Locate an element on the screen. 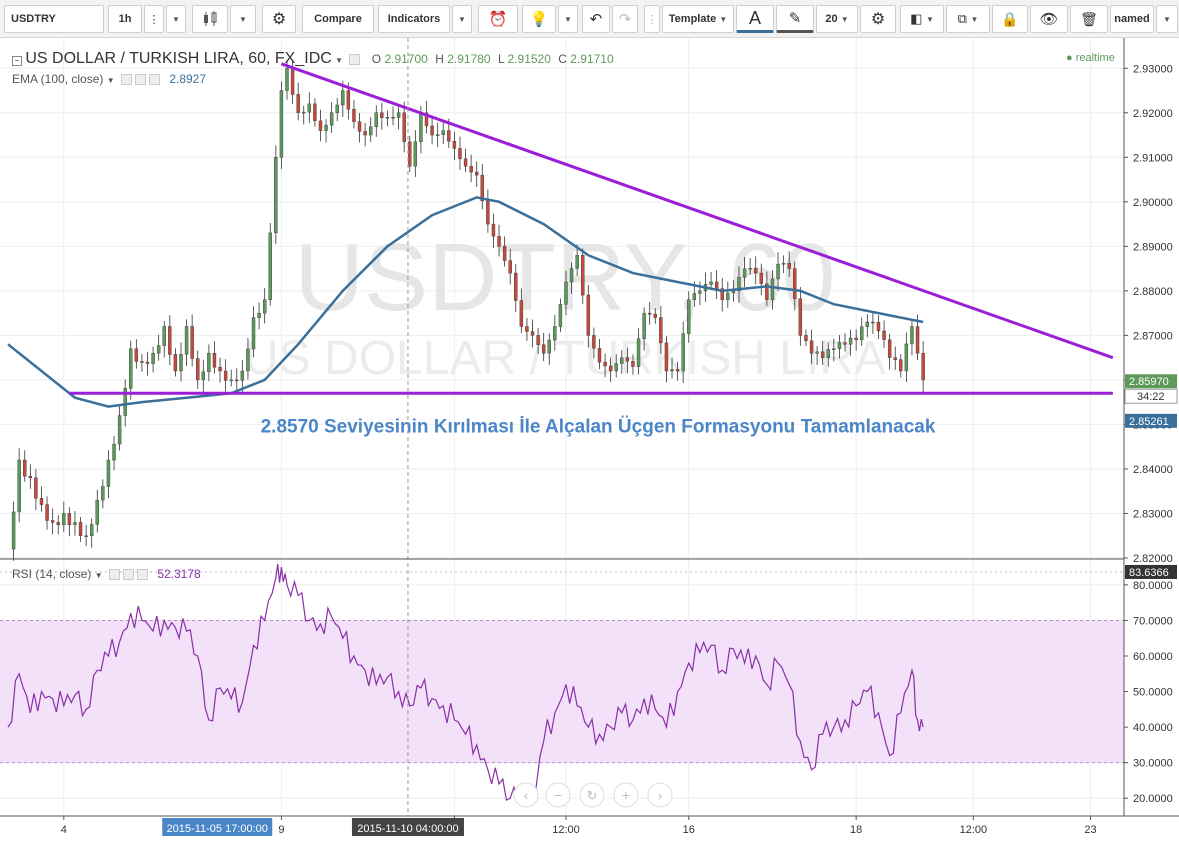  ema-remove-icon is located at coordinates (154, 80).